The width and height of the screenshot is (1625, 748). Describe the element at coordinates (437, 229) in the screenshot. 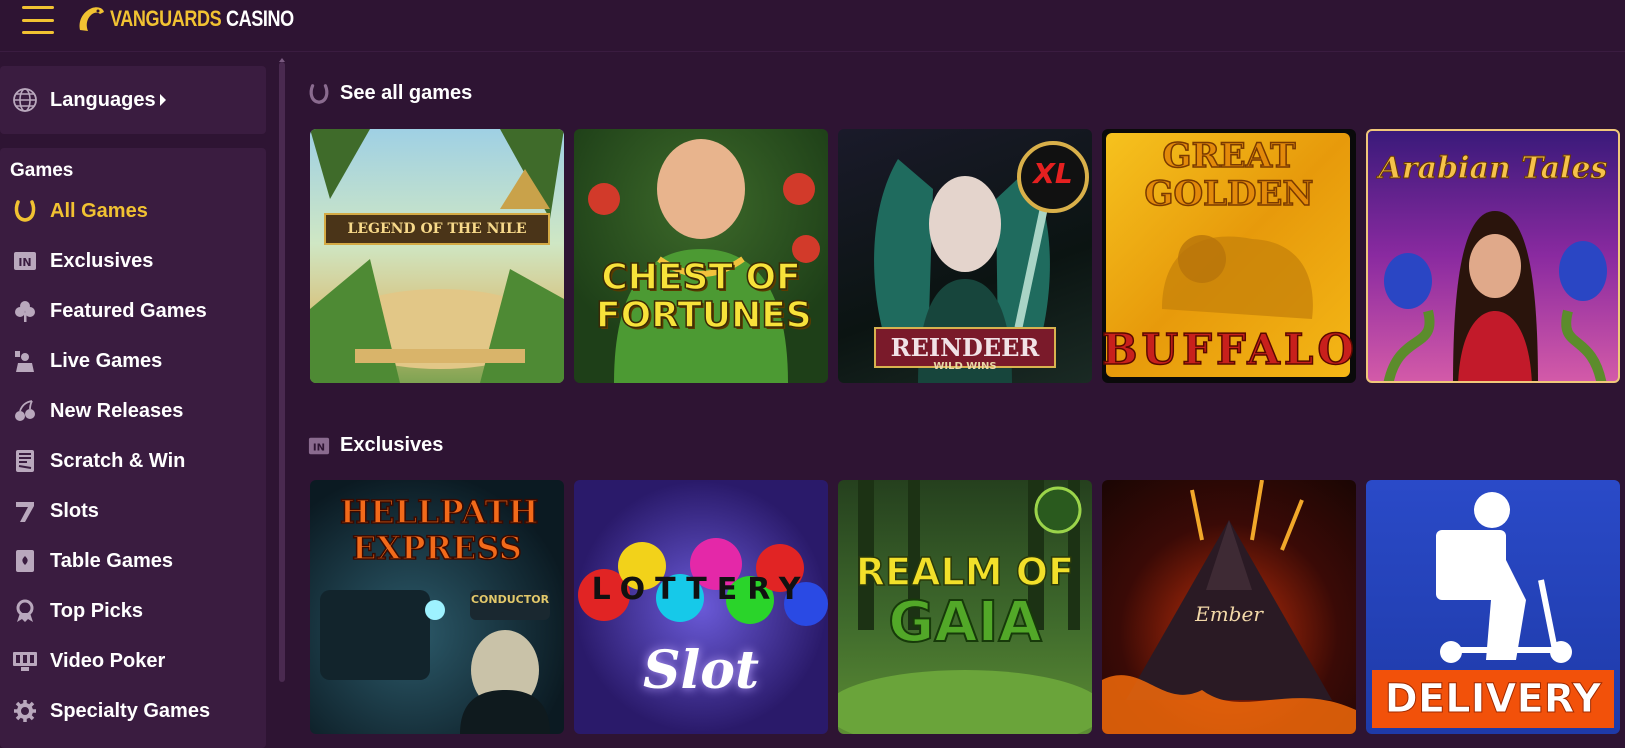

I see `game-title: LEGEND OF THE NILE` at that location.